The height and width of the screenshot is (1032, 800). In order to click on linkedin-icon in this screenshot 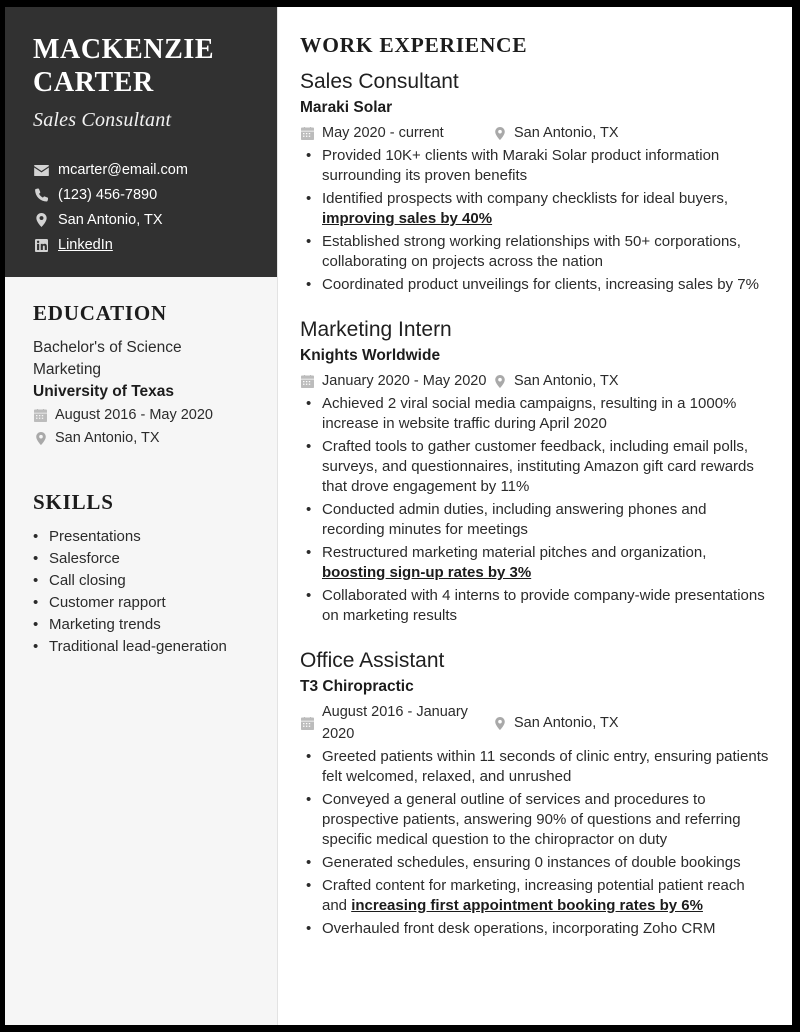, I will do `click(41, 245)`.